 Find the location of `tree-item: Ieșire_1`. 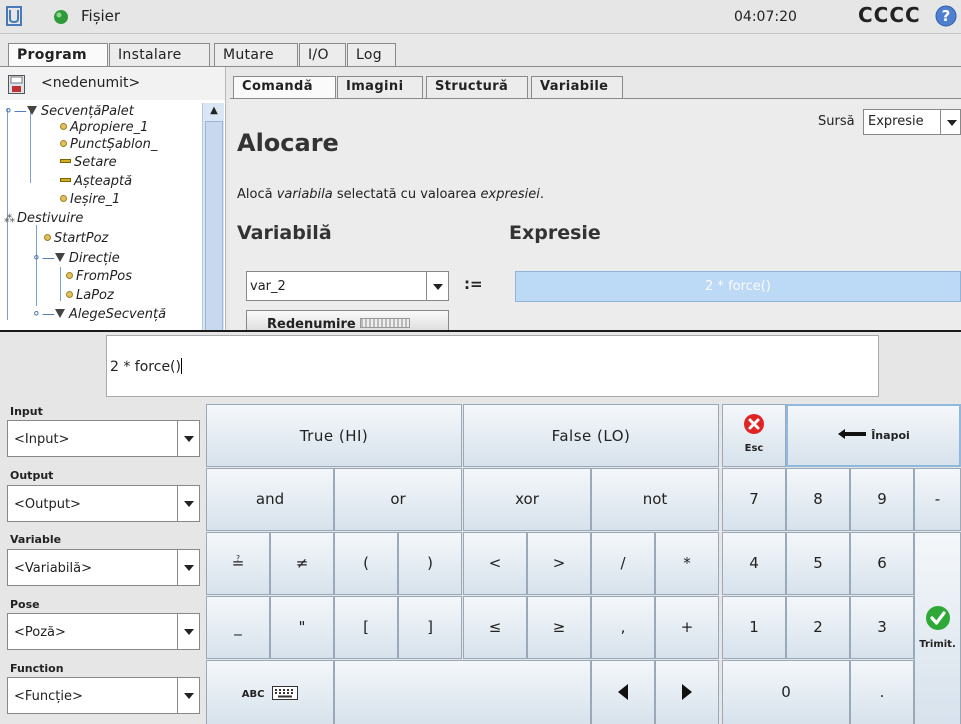

tree-item: Ieșire_1 is located at coordinates (90, 199).